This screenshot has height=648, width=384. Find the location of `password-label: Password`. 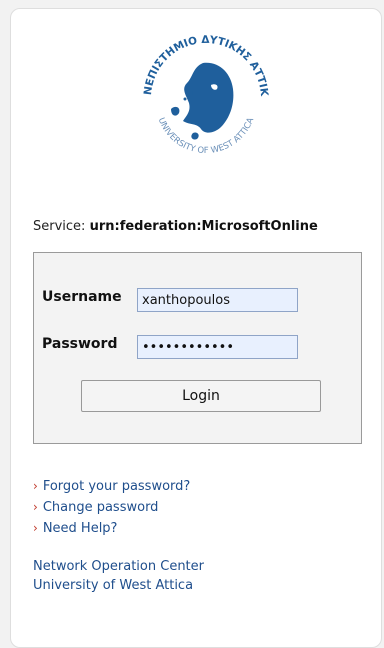

password-label: Password is located at coordinates (80, 344).